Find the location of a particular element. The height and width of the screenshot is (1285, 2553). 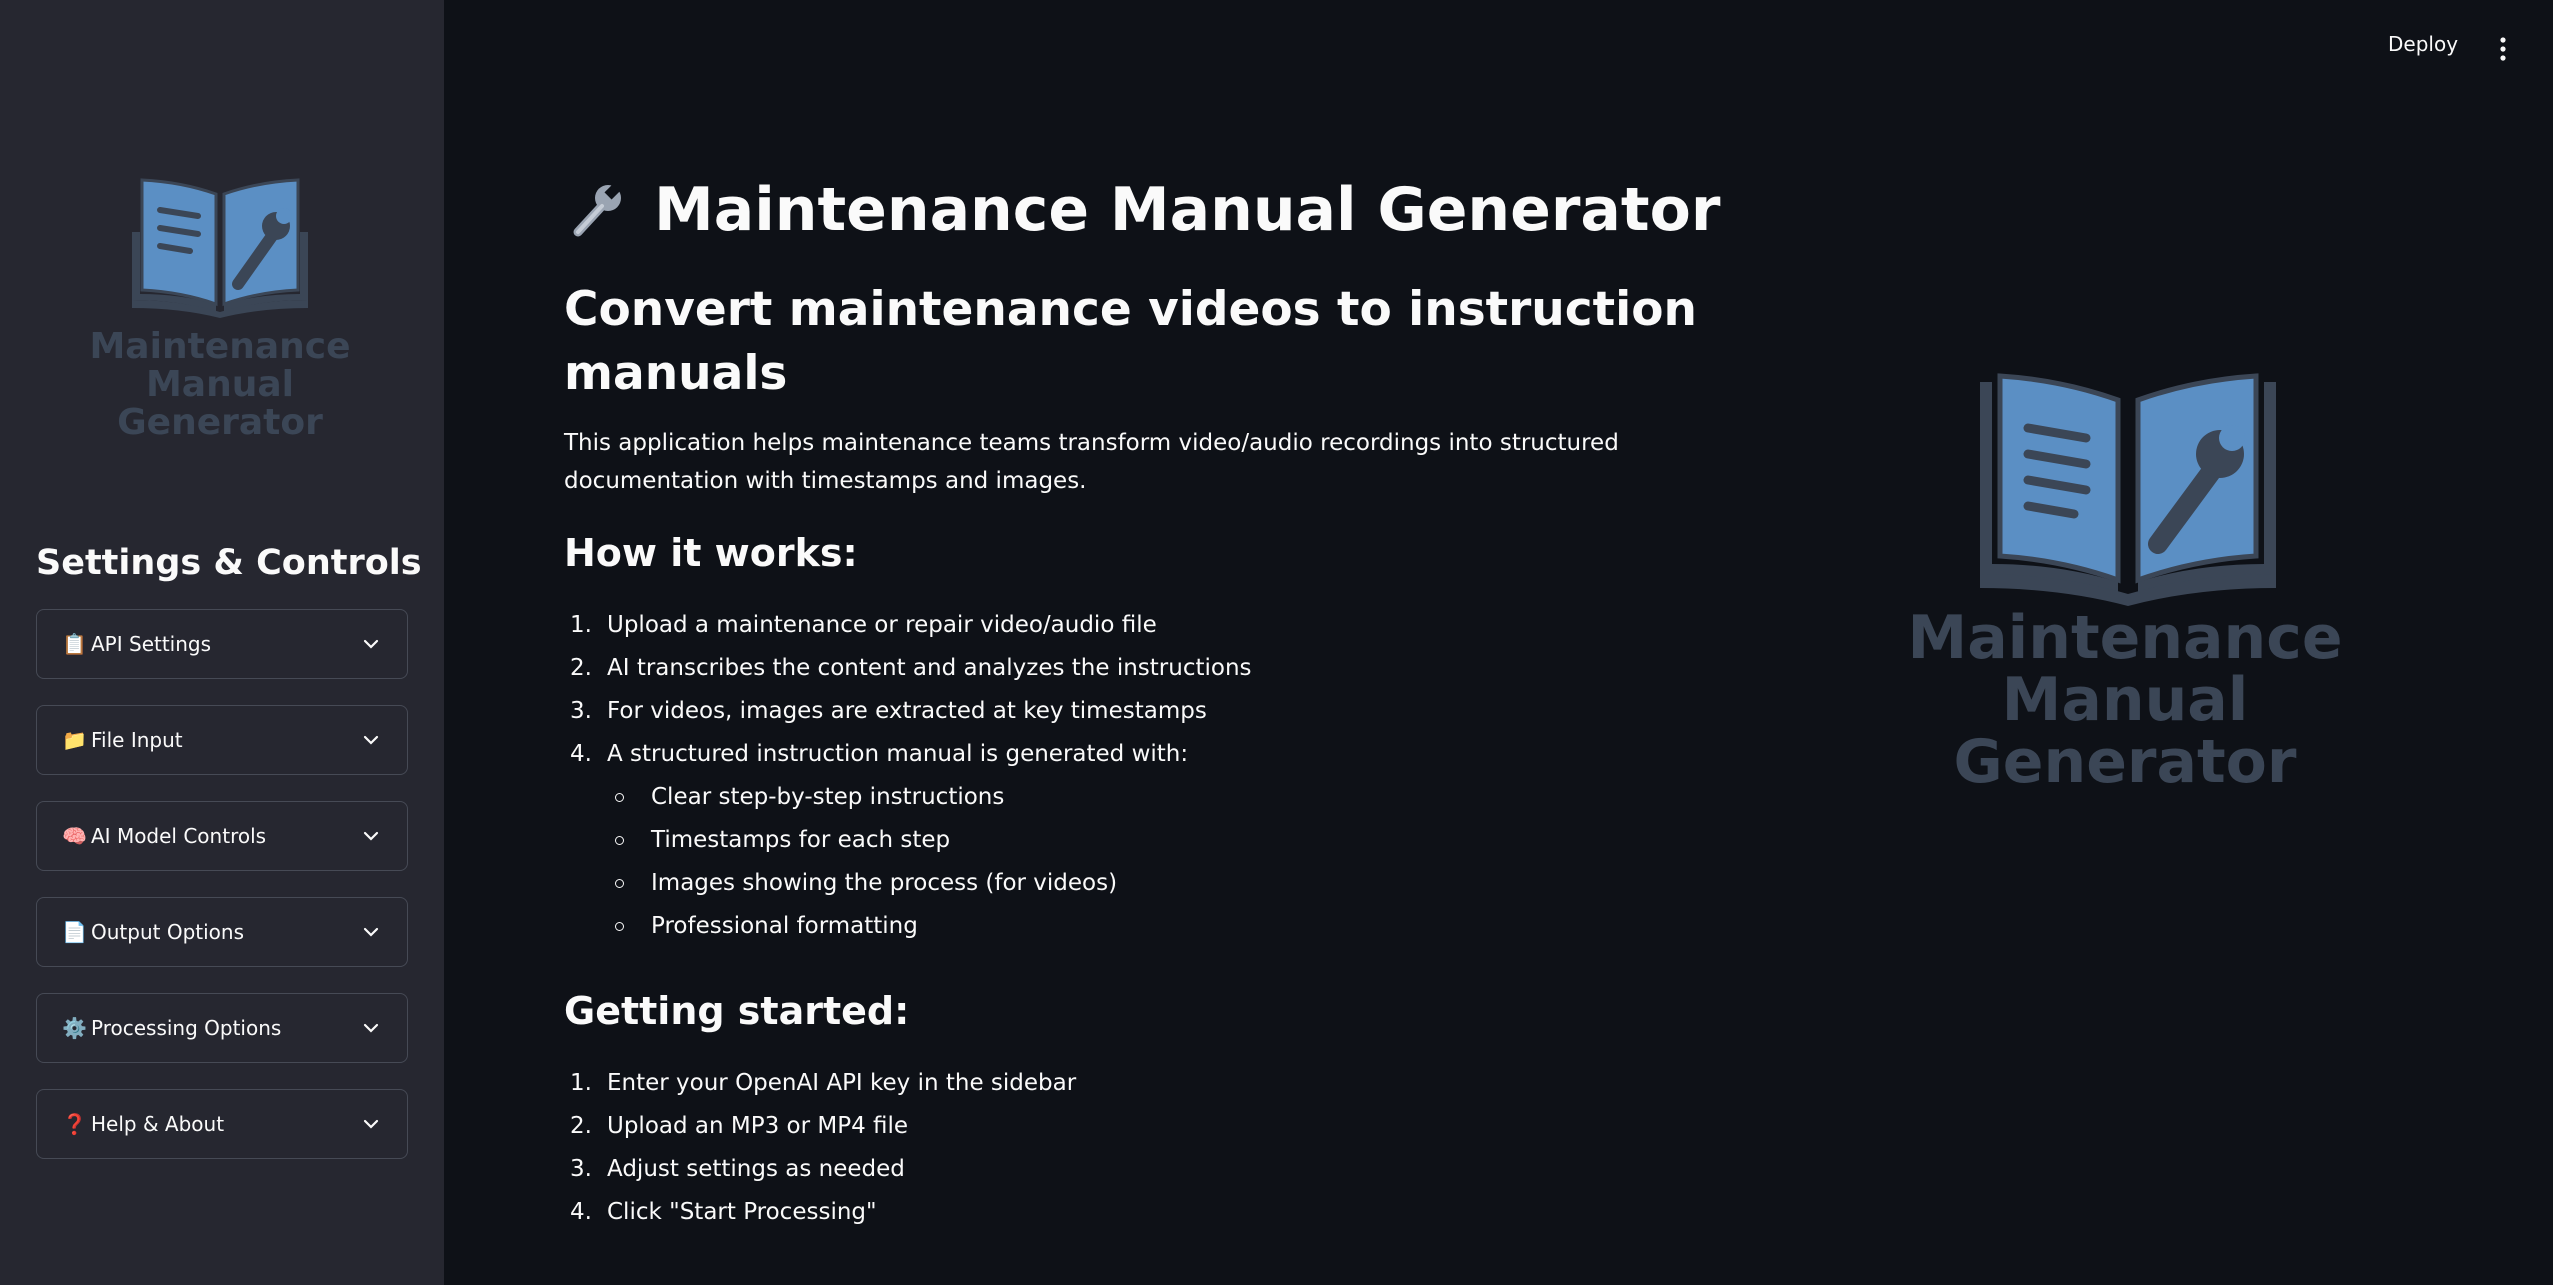

sub-list-item: Timestamps for each step is located at coordinates (1215, 840).